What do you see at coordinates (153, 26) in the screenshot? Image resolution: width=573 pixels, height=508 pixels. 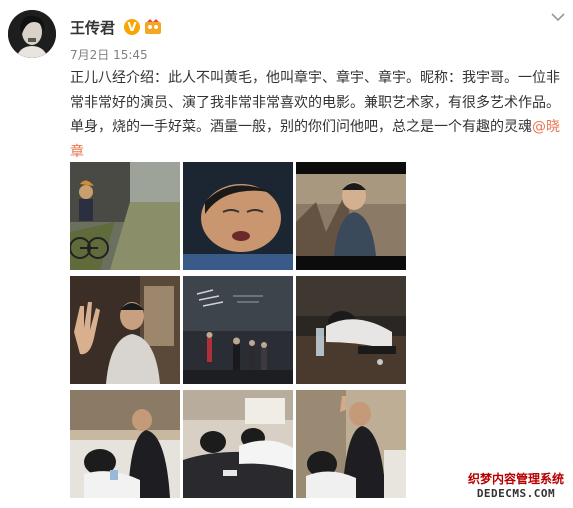 I see `member-icon` at bounding box center [153, 26].